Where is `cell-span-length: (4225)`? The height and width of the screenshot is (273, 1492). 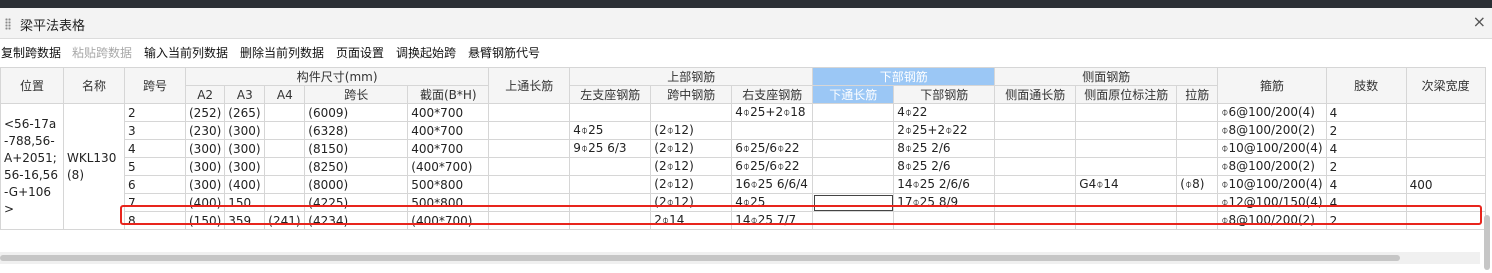
cell-span-length: (4225) is located at coordinates (356, 202).